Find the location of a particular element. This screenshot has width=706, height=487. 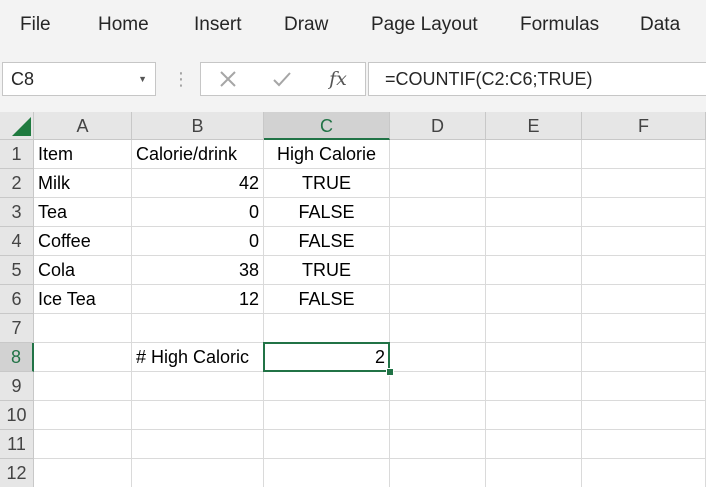

cell-b12 is located at coordinates (198, 473).